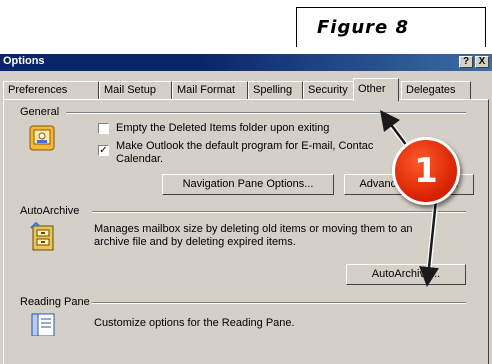 This screenshot has height=364, width=492. What do you see at coordinates (363, 27) in the screenshot?
I see `figure-caption: Figure 8` at bounding box center [363, 27].